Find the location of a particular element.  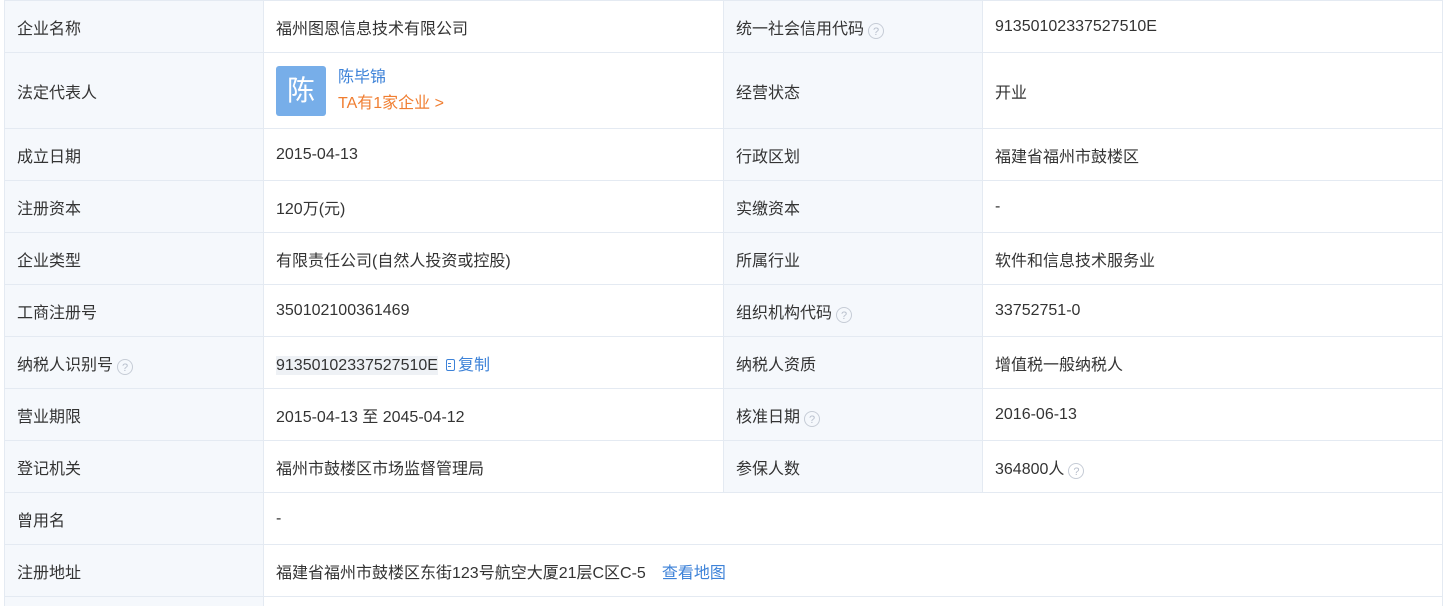

insured-value: 364800人 is located at coordinates (1030, 469).